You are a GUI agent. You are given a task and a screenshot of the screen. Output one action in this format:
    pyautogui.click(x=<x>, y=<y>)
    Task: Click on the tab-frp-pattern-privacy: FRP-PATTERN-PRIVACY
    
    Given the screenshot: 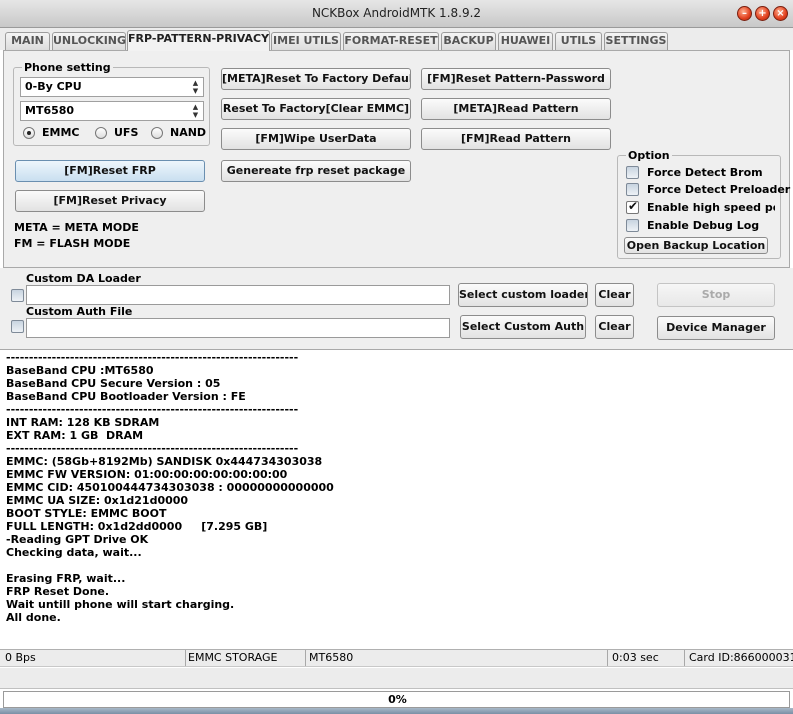 What is the action you would take?
    pyautogui.click(x=198, y=40)
    